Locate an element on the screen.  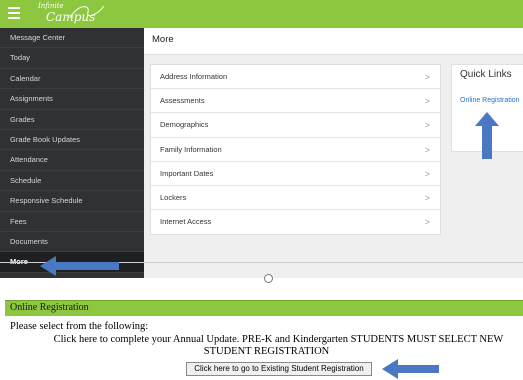
top-bar: Infinite Campus is located at coordinates (261, 14).